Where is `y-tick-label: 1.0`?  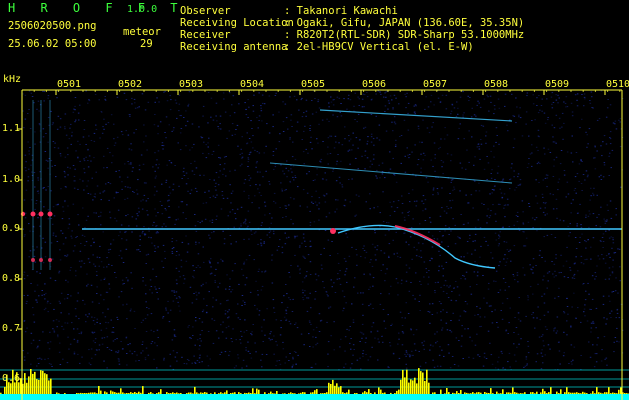
y-tick-label: 1.0 is located at coordinates (11, 179).